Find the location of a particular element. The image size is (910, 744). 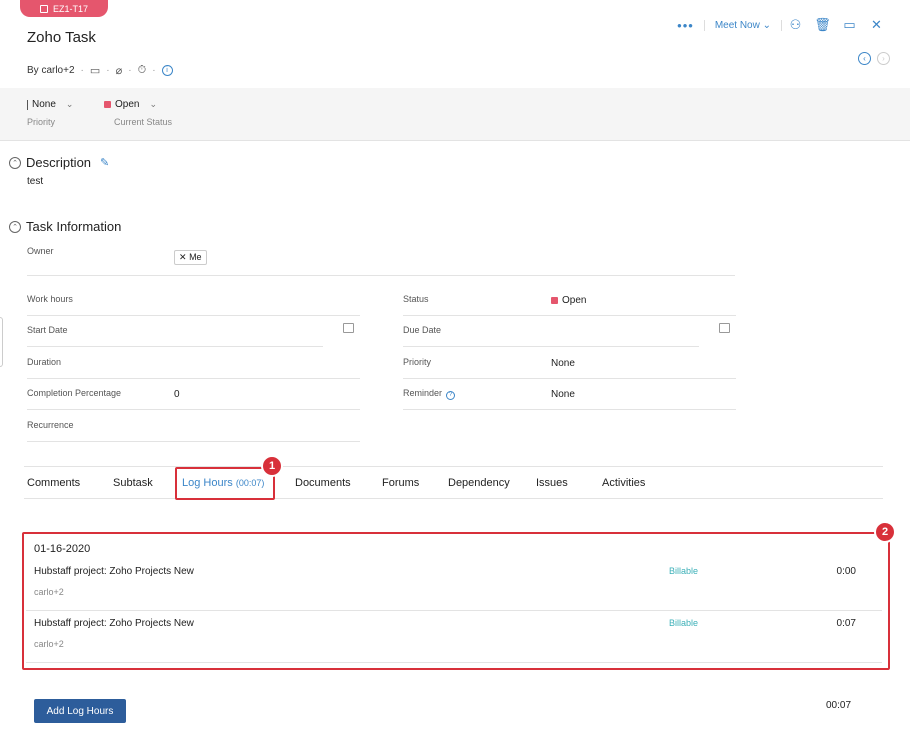

status-label: Current Status is located at coordinates (143, 122).